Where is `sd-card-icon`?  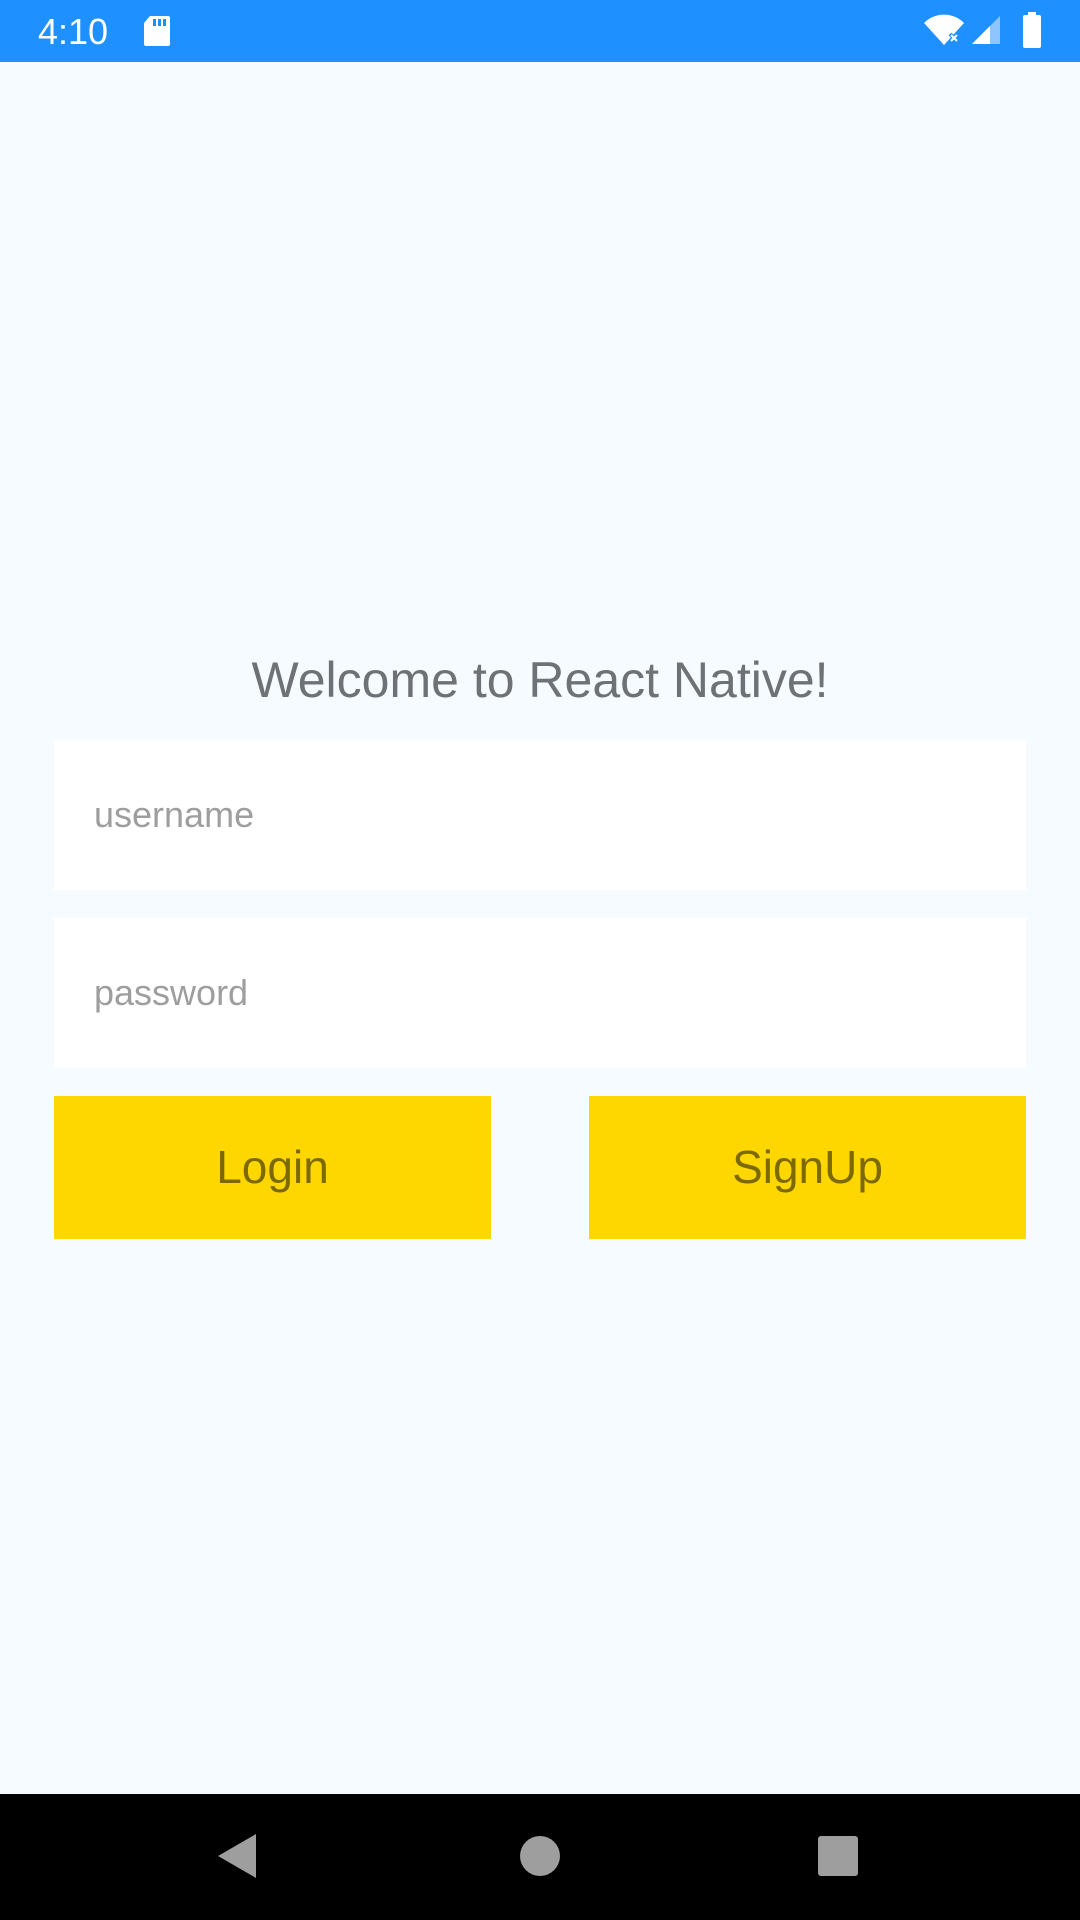 sd-card-icon is located at coordinates (157, 31).